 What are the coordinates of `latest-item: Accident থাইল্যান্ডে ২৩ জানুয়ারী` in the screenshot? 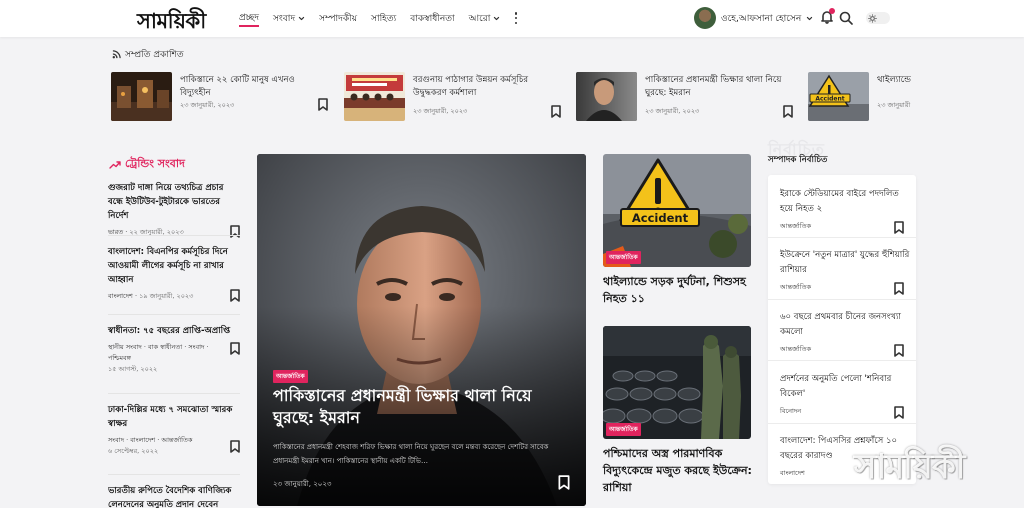 It's located at (863, 97).